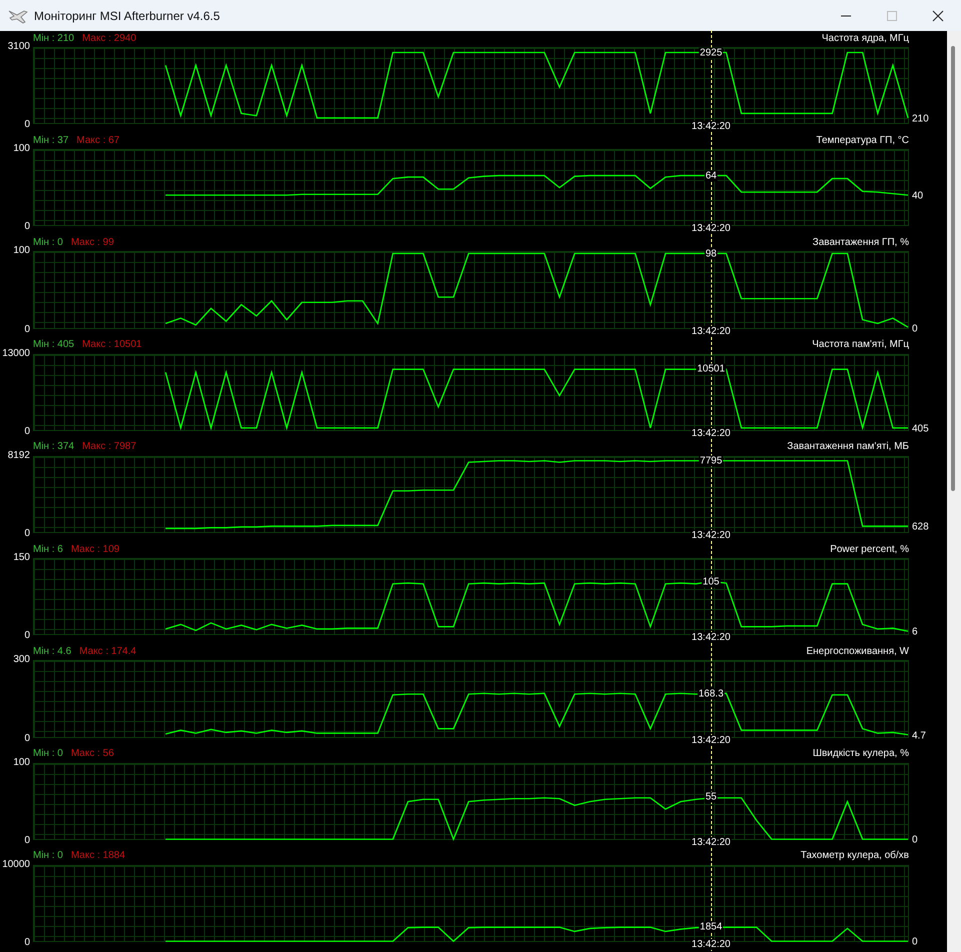 The height and width of the screenshot is (952, 961). What do you see at coordinates (865, 38) in the screenshot?
I see `graph-title: Частота ядра, МГц` at bounding box center [865, 38].